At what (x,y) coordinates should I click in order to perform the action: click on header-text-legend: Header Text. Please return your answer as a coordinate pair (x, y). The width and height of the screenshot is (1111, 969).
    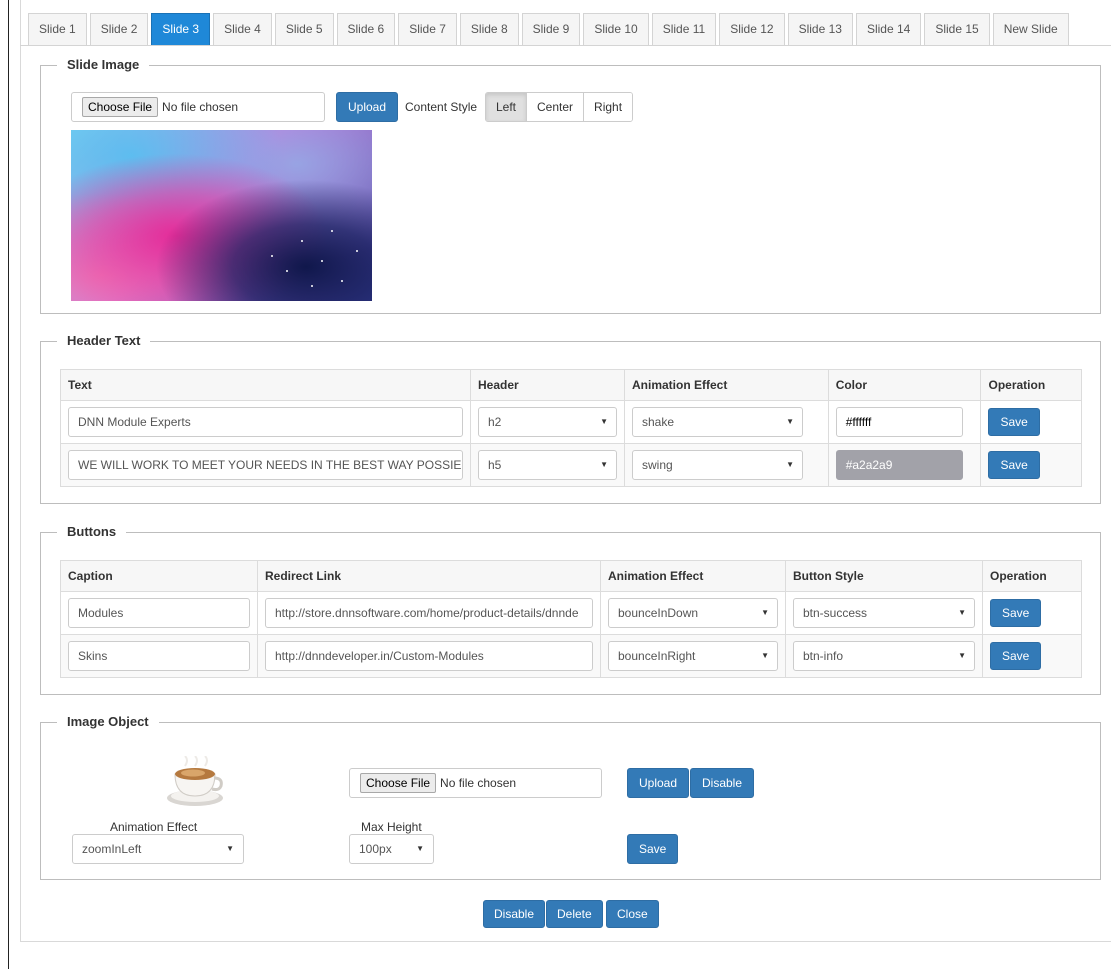
    Looking at the image, I should click on (104, 341).